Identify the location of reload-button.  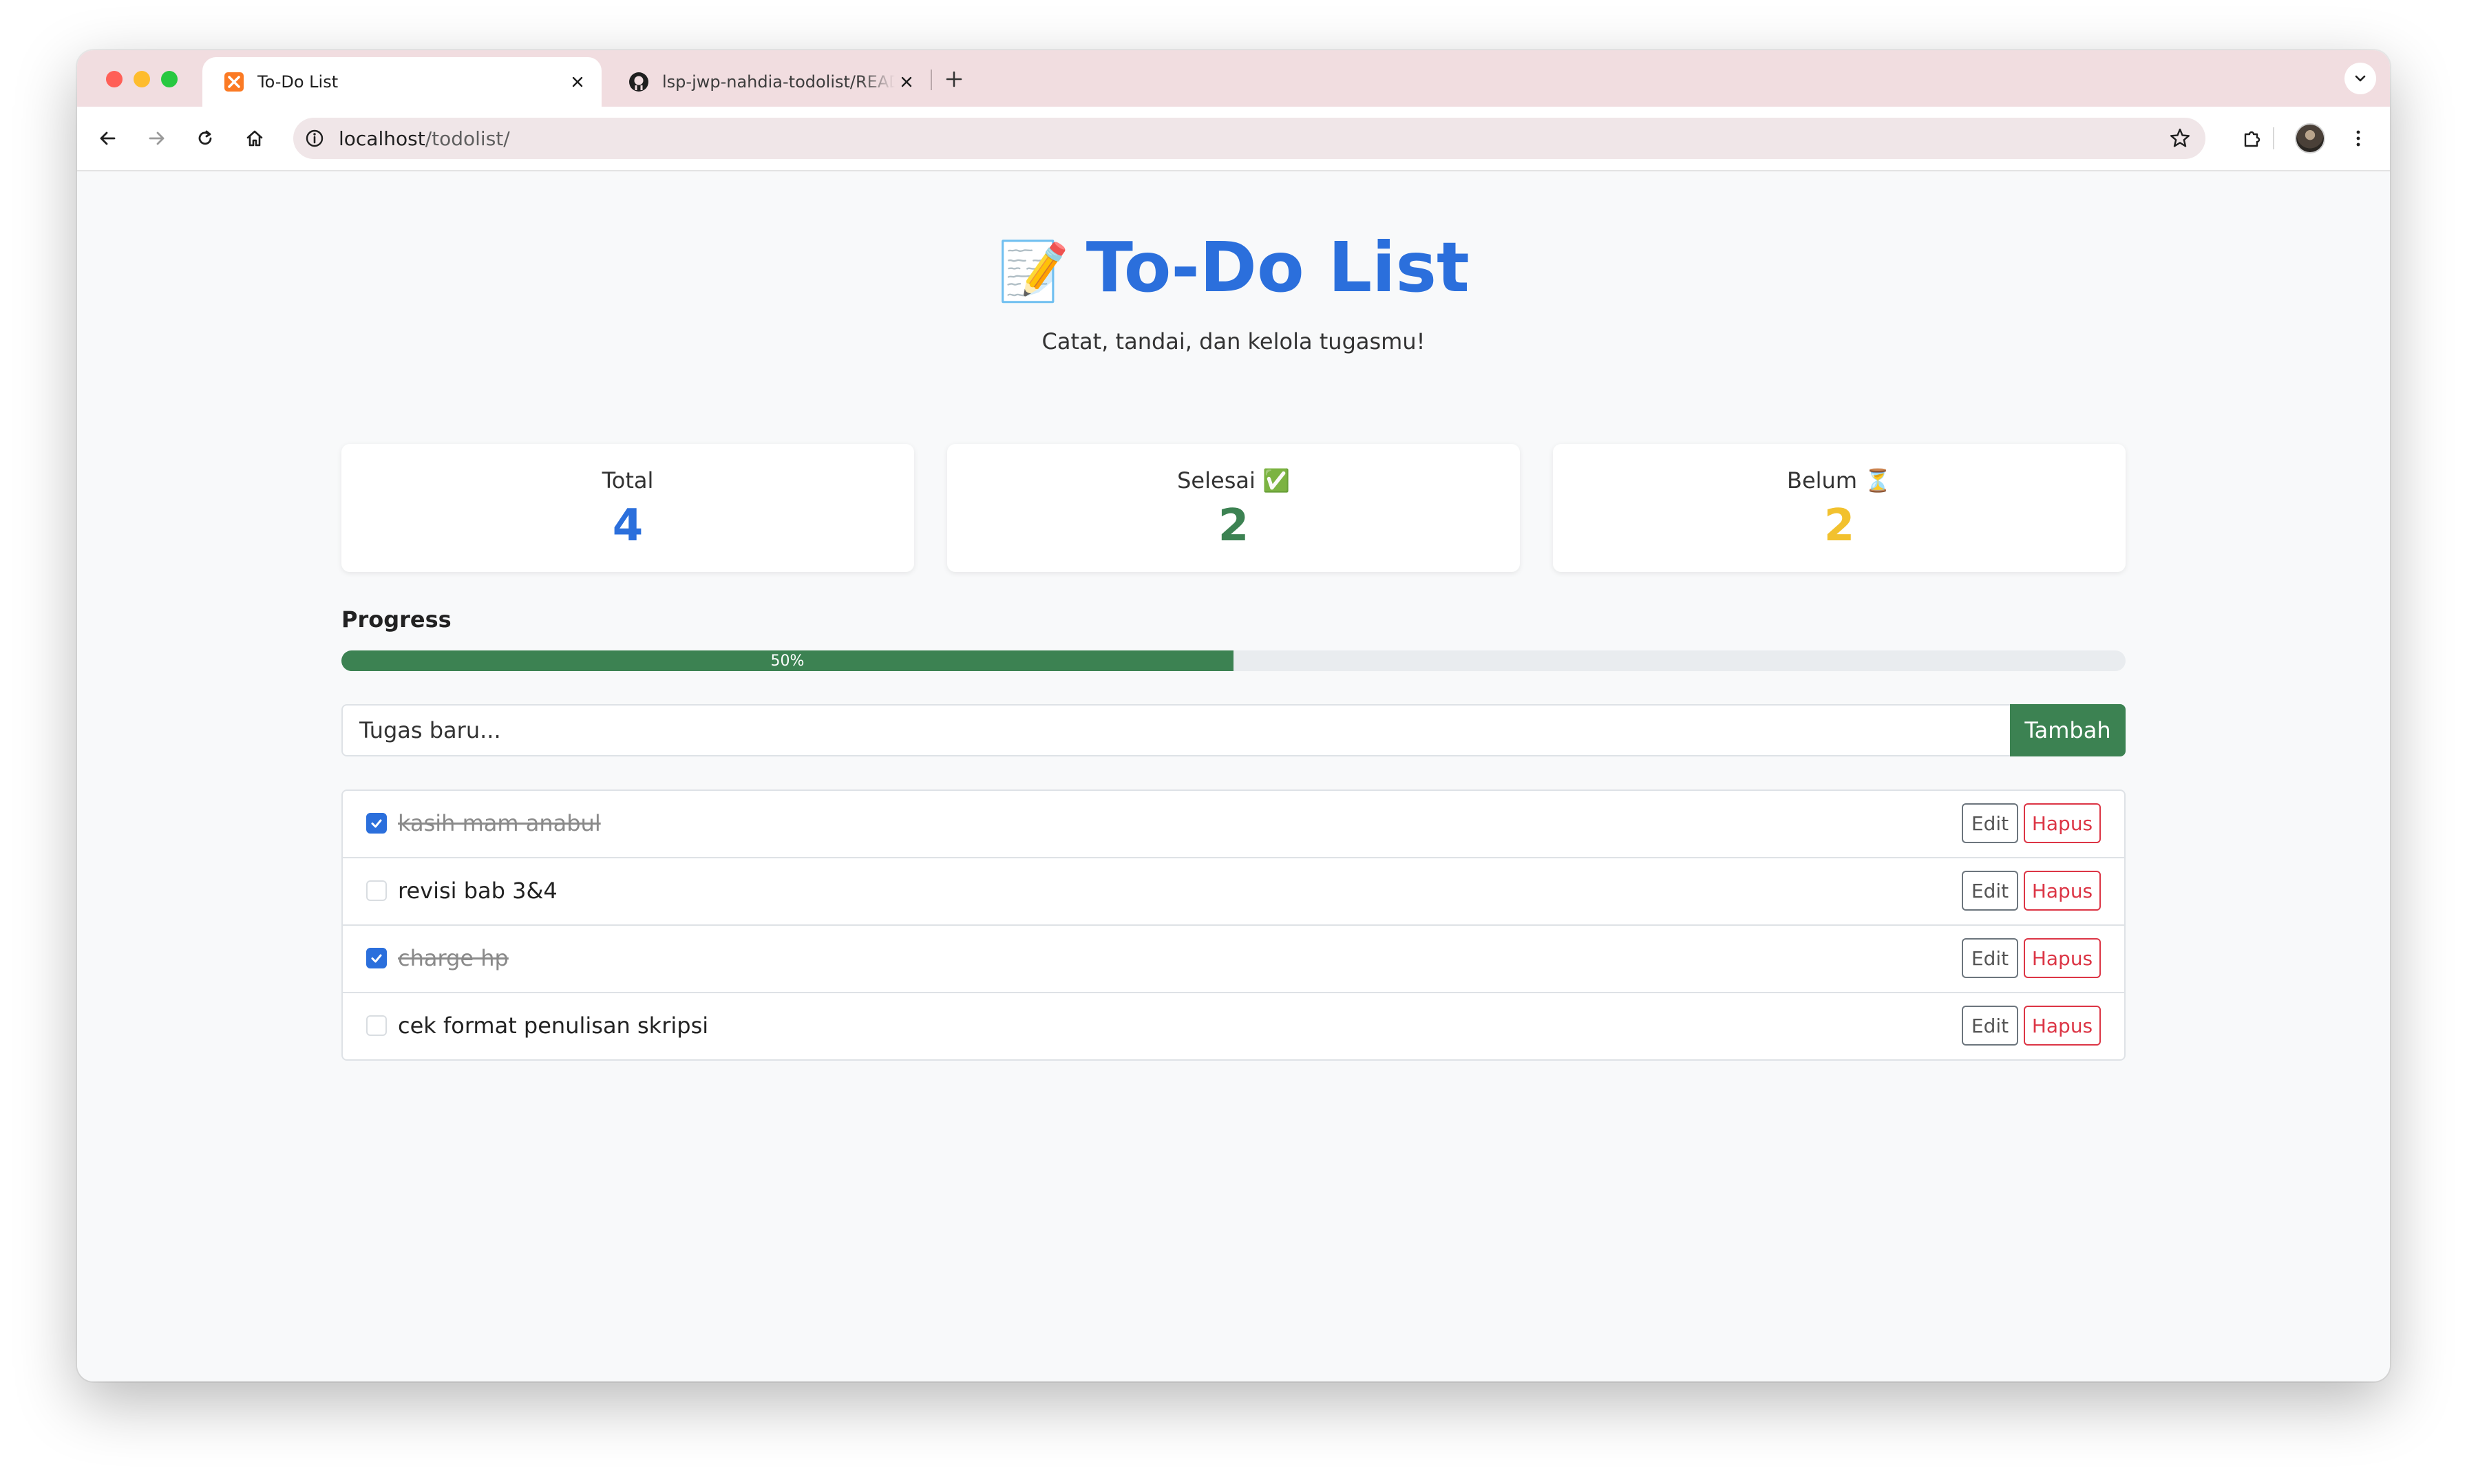
(205, 138).